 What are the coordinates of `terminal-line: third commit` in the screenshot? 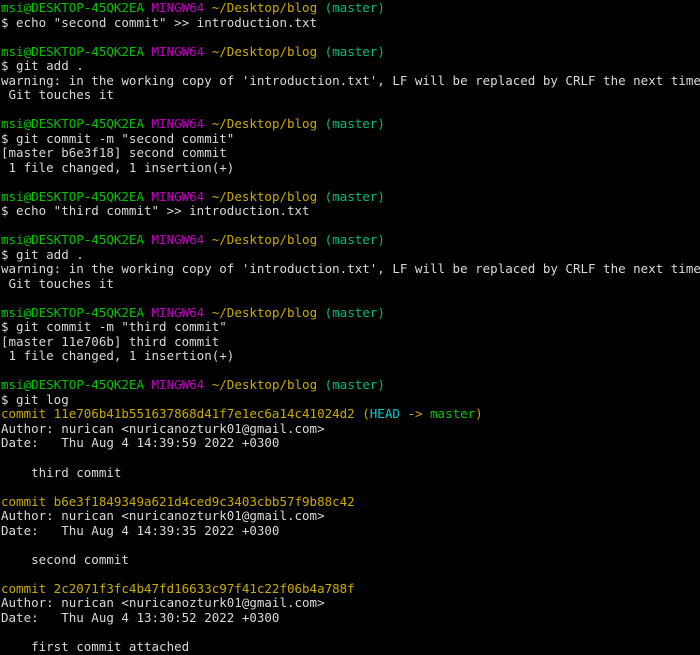 It's located at (350, 472).